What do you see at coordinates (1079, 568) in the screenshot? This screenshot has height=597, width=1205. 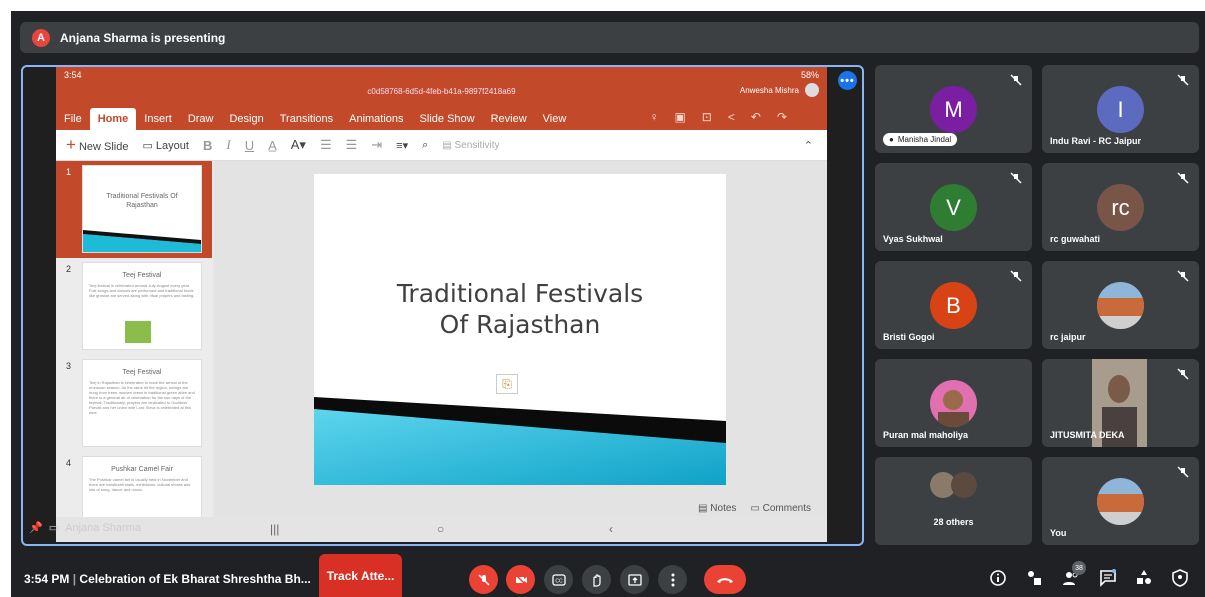 I see `people-count-badge: 38` at bounding box center [1079, 568].